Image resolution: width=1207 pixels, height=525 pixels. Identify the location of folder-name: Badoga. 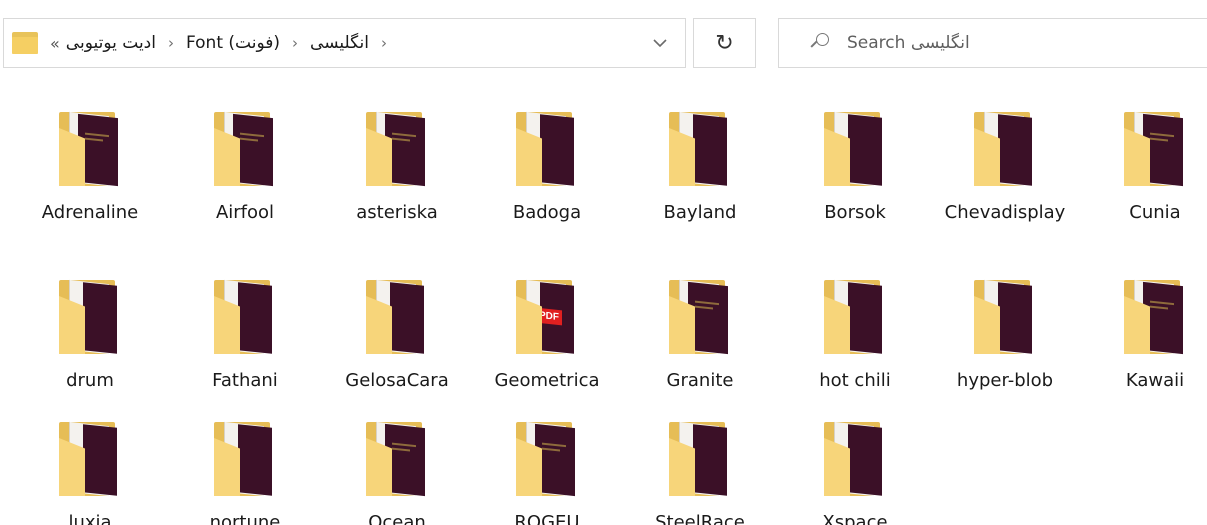
(547, 212).